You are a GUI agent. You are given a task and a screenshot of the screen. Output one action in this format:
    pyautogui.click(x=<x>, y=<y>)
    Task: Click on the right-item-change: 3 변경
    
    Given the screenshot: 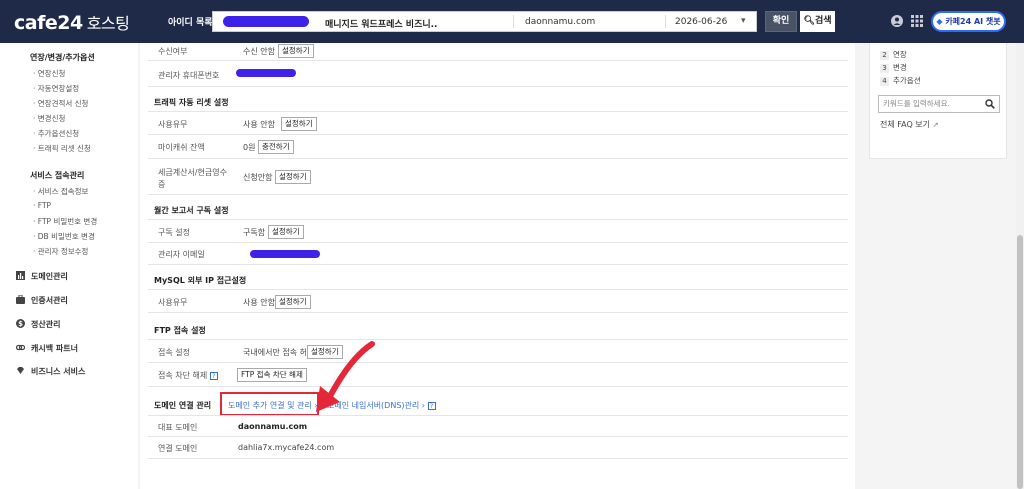 What is the action you would take?
    pyautogui.click(x=893, y=67)
    